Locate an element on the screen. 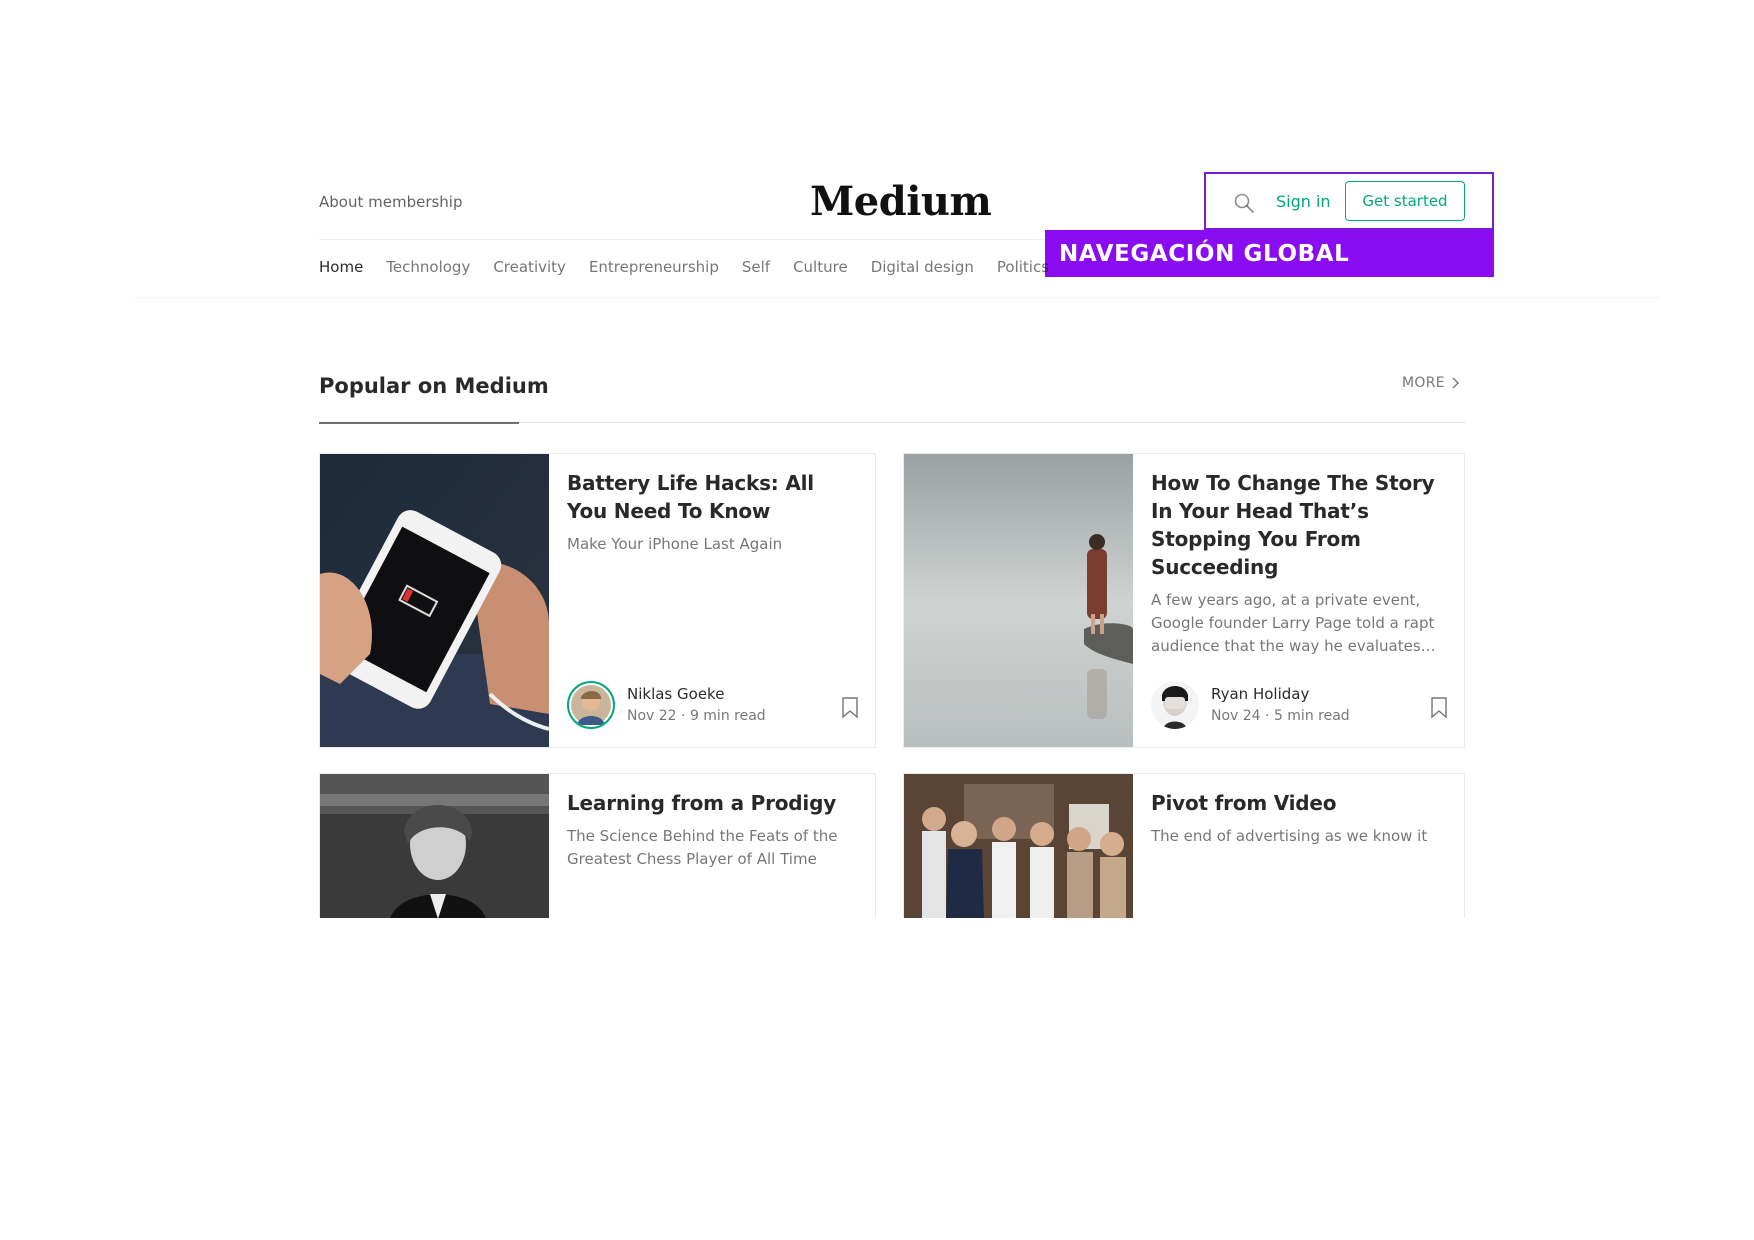 This screenshot has width=1754, height=1240. post-title: Battery Life Hacks: All You Need To Know is located at coordinates (712, 497).